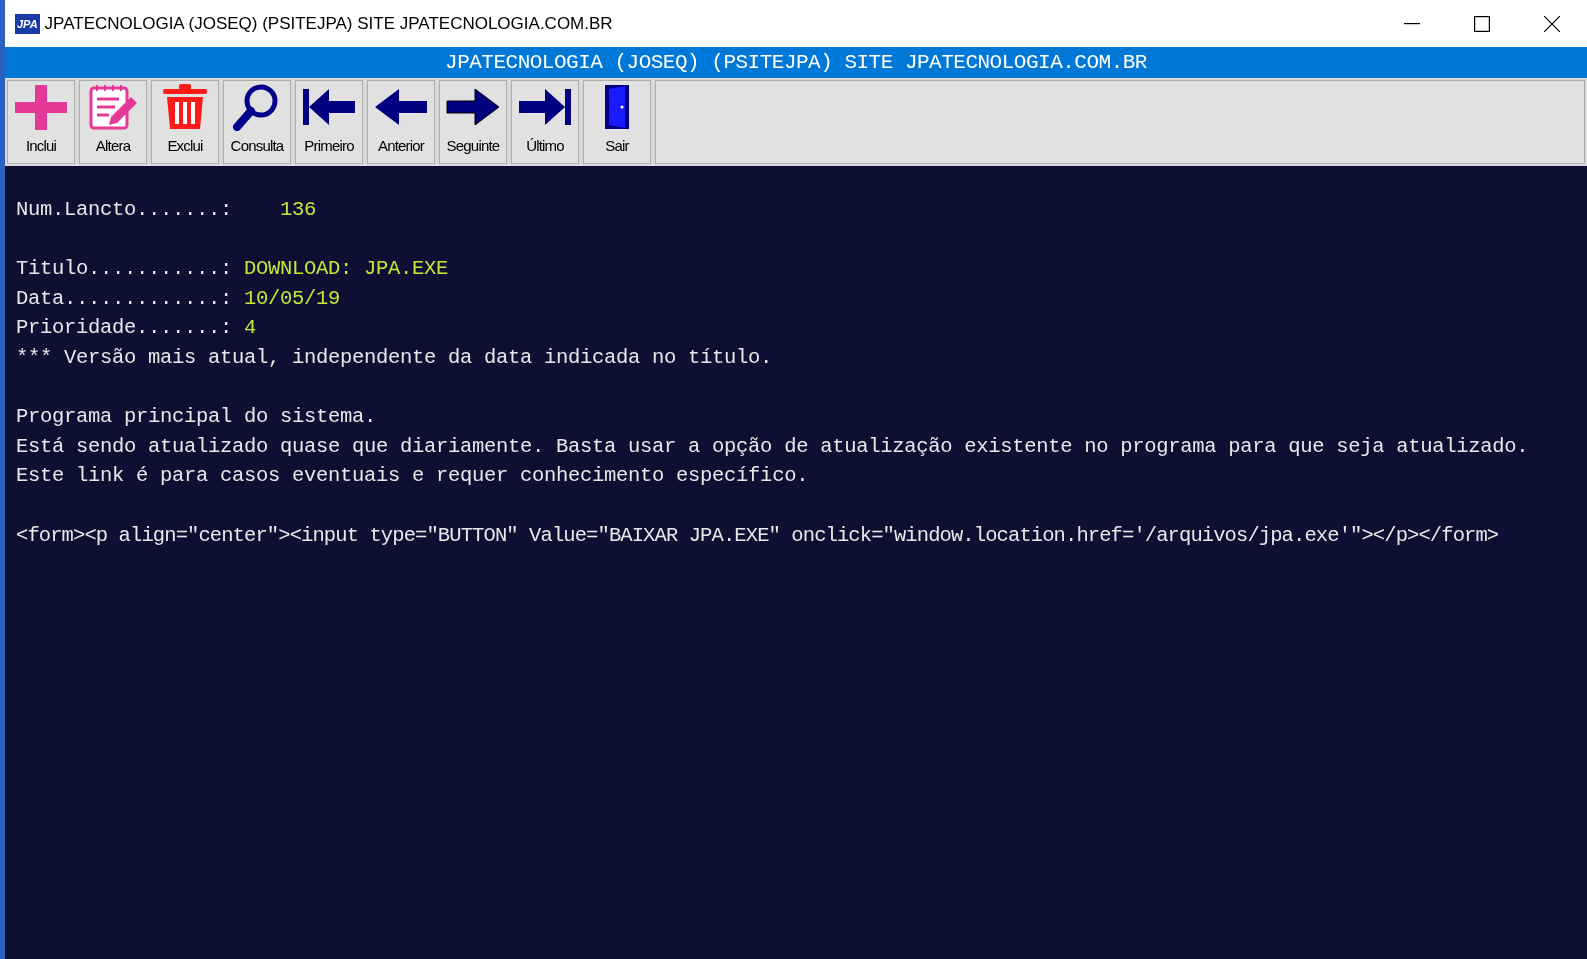 This screenshot has height=959, width=1587. Describe the element at coordinates (124, 328) in the screenshot. I see `field-label: Prioridade.......:` at that location.